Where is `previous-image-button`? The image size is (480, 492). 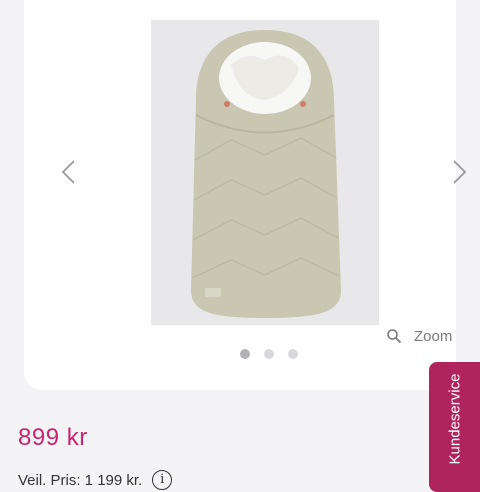 previous-image-button is located at coordinates (69, 172).